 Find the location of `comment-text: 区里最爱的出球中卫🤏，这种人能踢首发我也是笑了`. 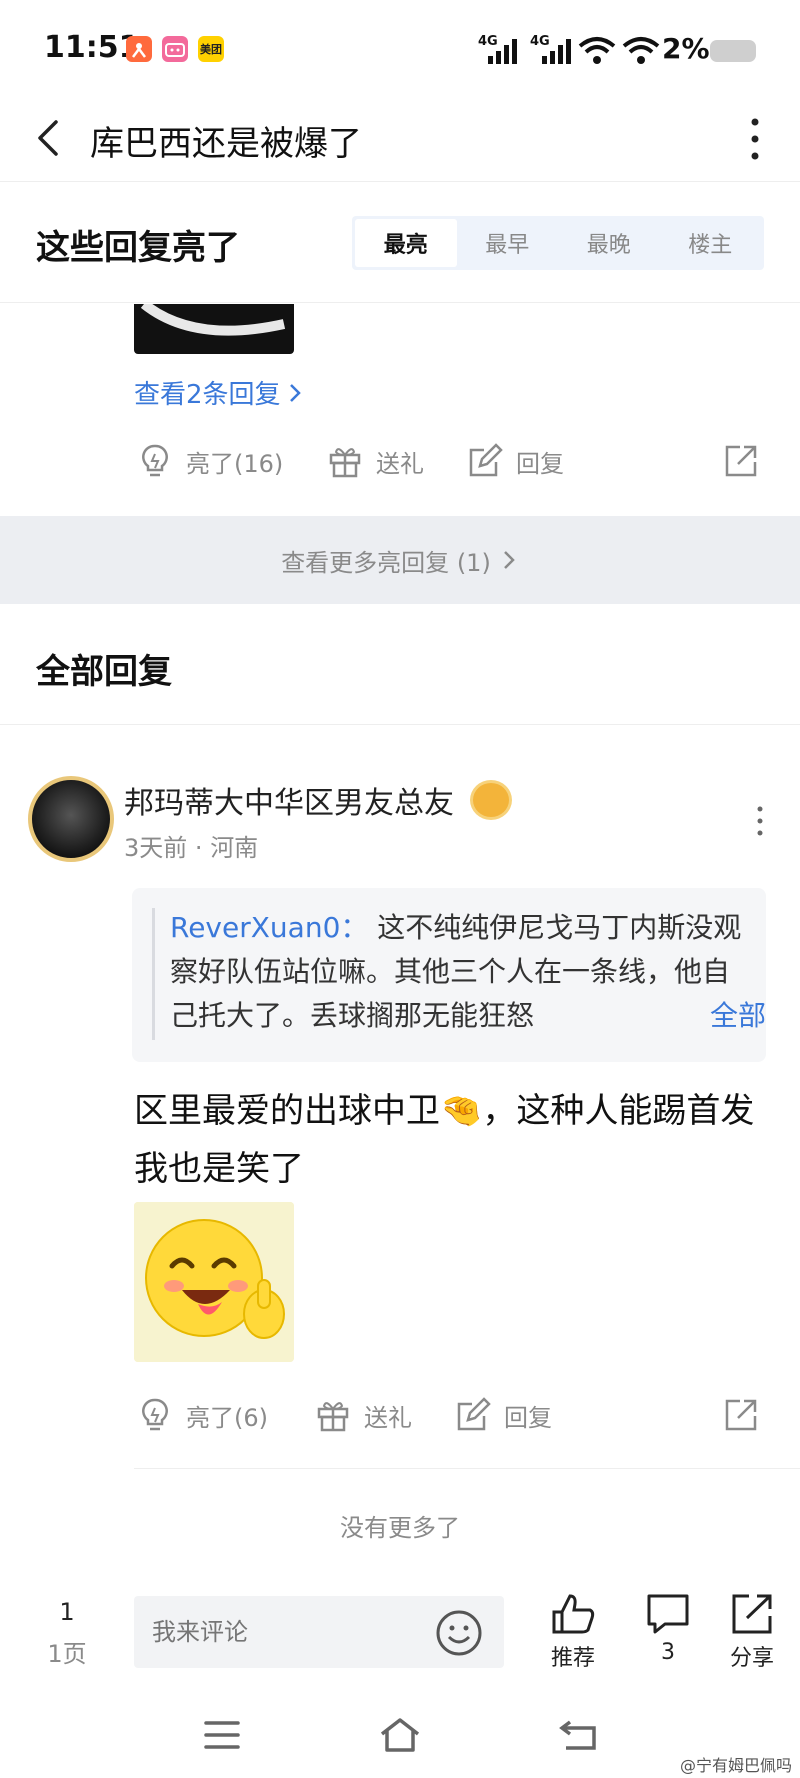

comment-text: 区里最爱的出球中卫🤏，这种人能踢首发我也是笑了 is located at coordinates (444, 1140).